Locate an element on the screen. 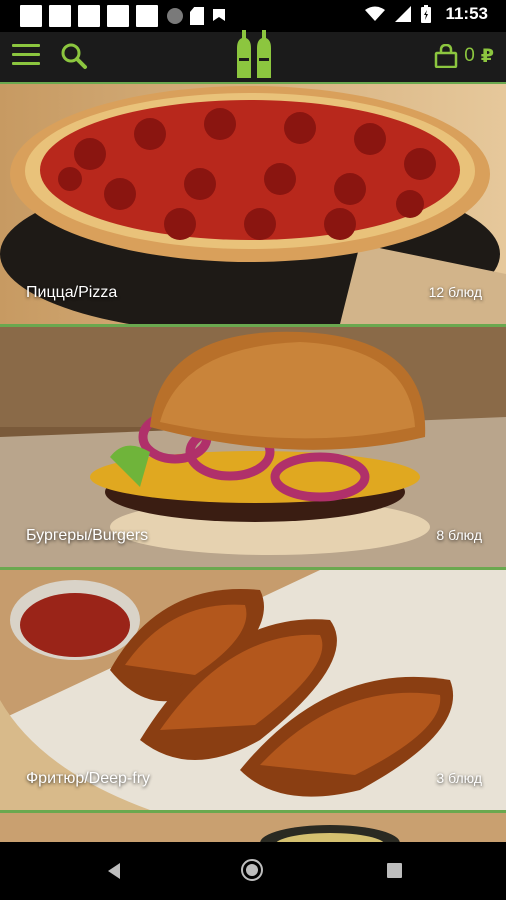  dot-icon is located at coordinates (175, 16).